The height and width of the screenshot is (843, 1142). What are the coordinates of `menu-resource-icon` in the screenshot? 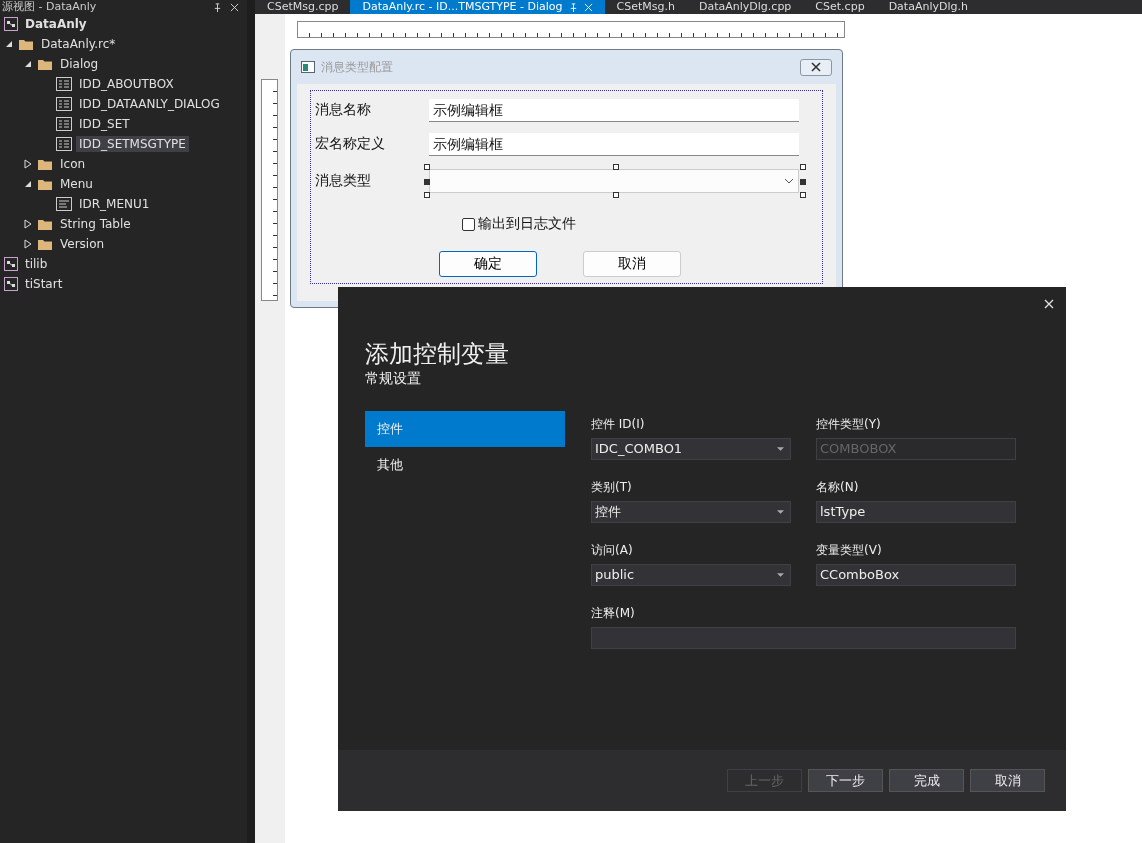 It's located at (64, 204).